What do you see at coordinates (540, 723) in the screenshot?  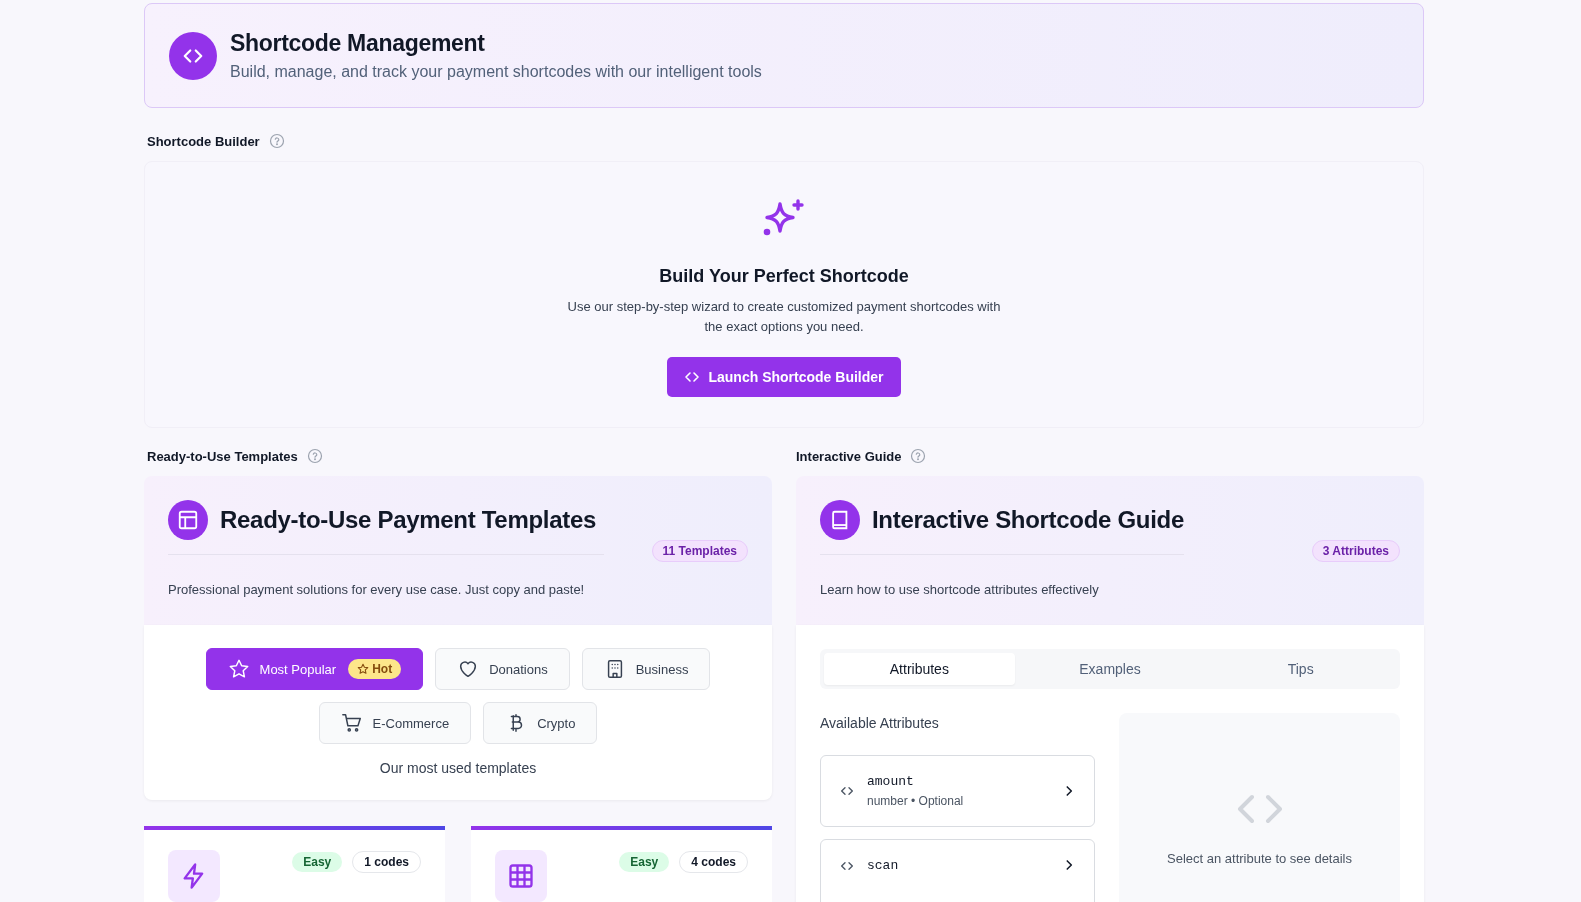 I see `category-tab: Crypto` at bounding box center [540, 723].